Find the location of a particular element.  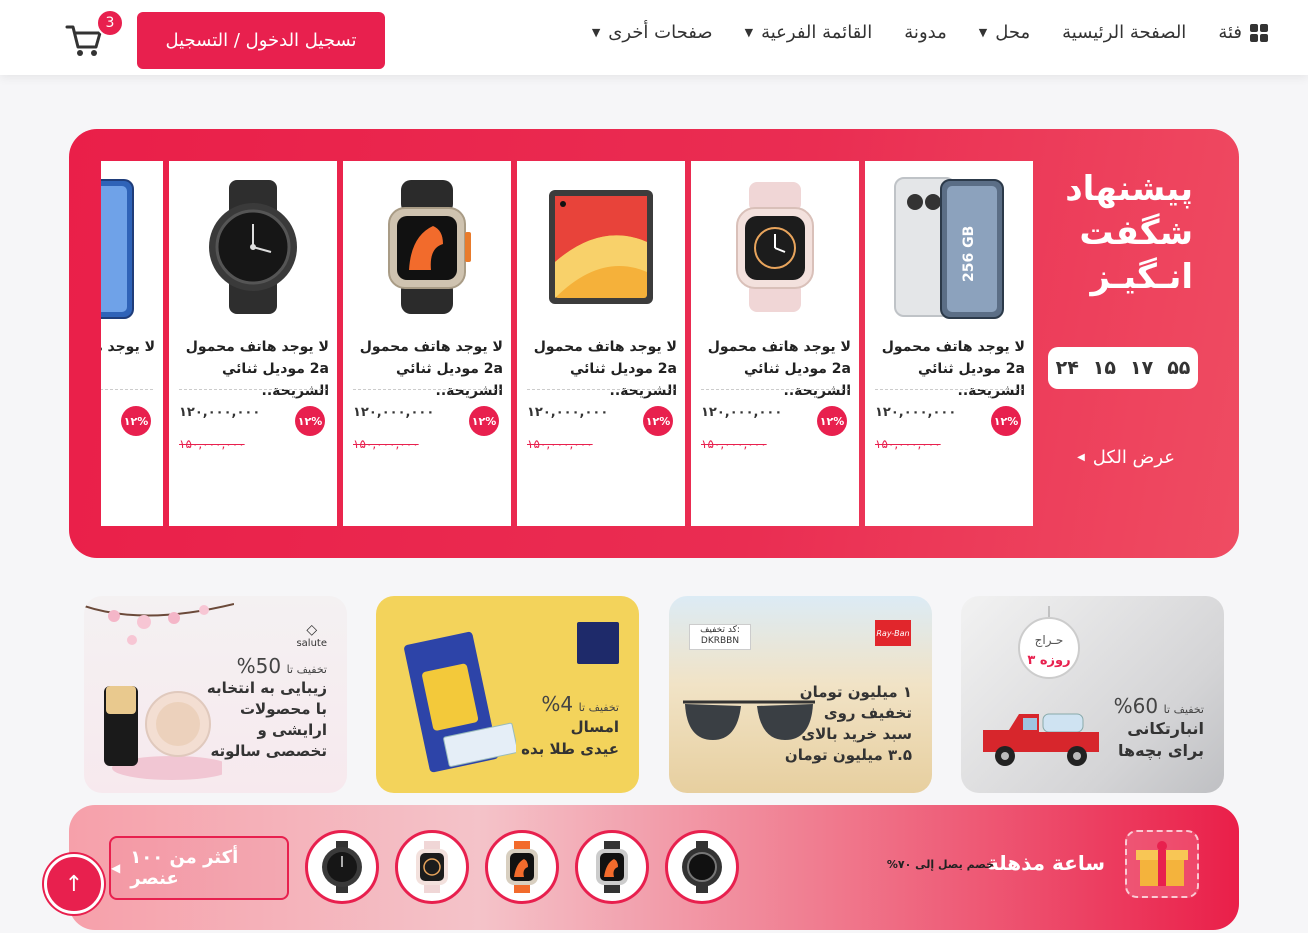

nav-item-submenu: القائمة الفرعية ▼ is located at coordinates (809, 32).